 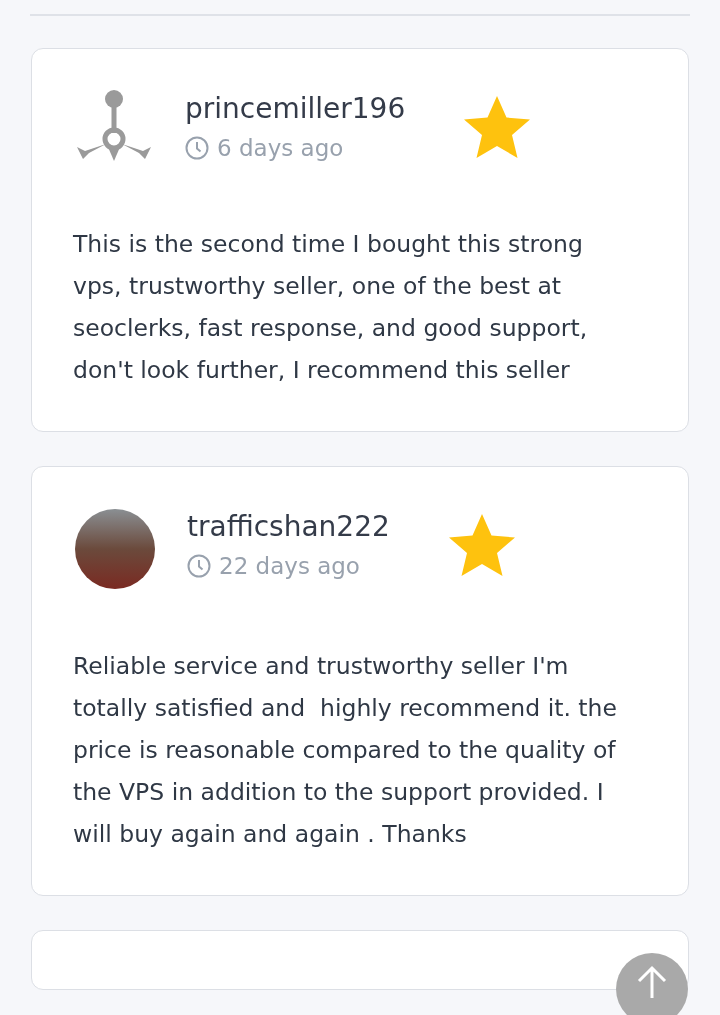 I want to click on username: princemiller196, so click(x=295, y=109).